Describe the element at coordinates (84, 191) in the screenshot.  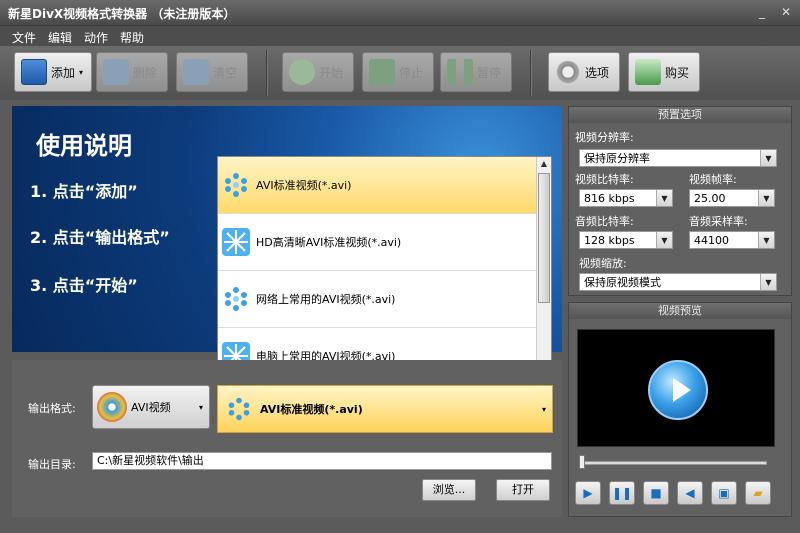
I see `instruction-step-1: 1. 点击“添加”` at that location.